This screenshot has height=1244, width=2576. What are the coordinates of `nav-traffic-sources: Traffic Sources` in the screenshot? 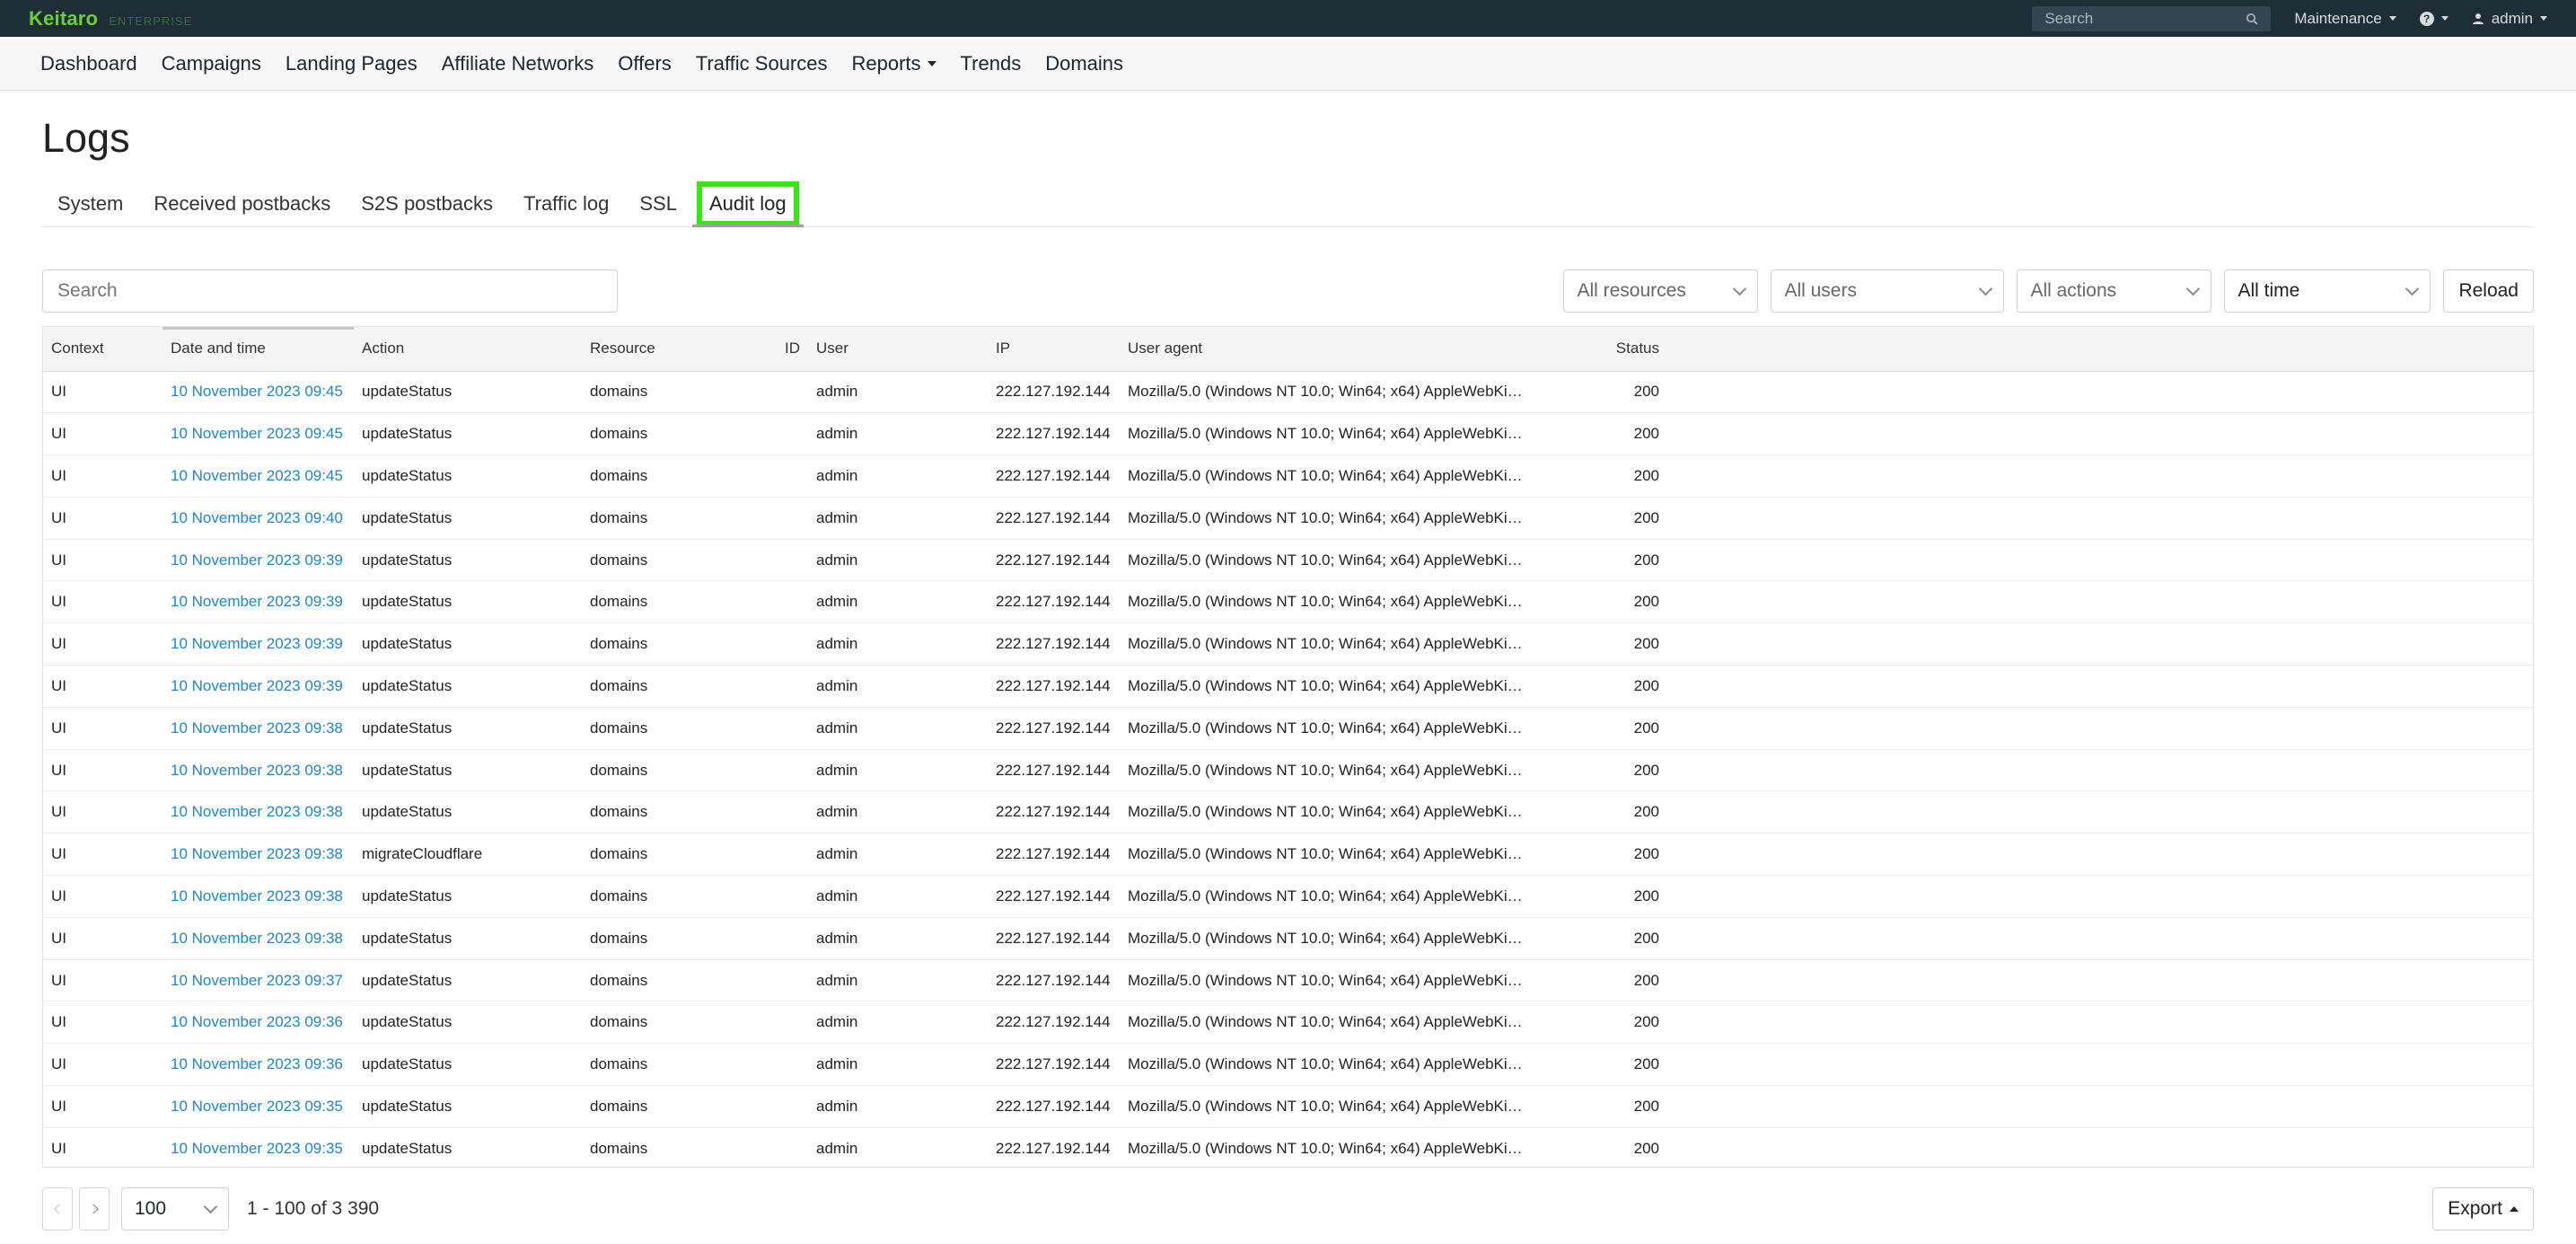 It's located at (762, 63).